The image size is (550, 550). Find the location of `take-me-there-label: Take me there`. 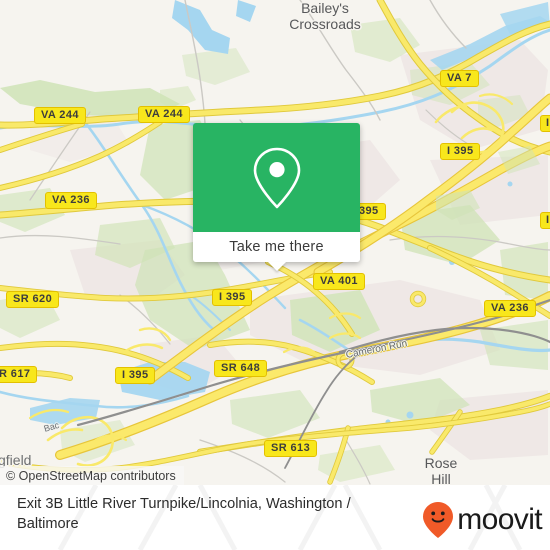

take-me-there-label: Take me there is located at coordinates (276, 247).